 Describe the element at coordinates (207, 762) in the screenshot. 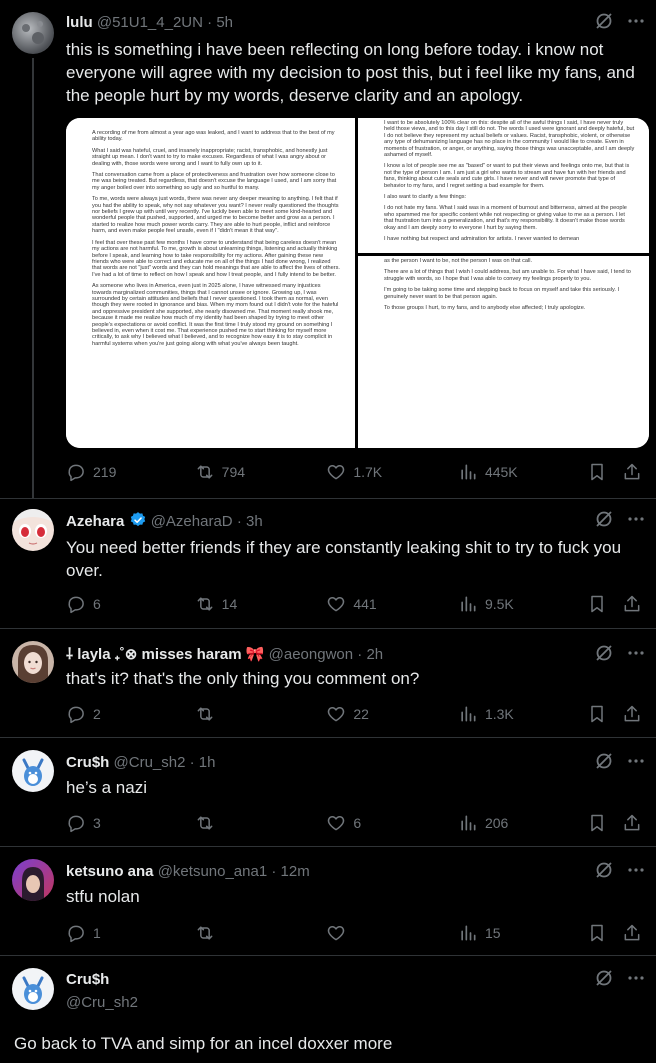

I see `post-time: 1h` at that location.